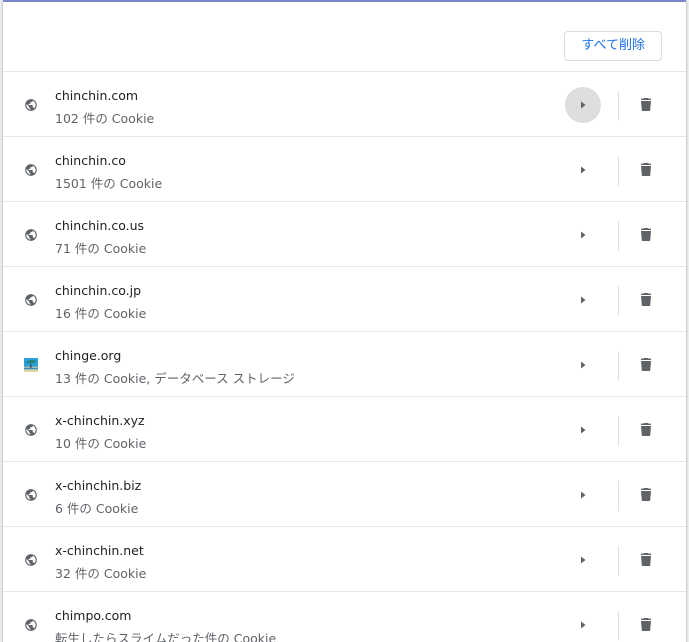 The width and height of the screenshot is (689, 642). I want to click on site-row: chimpo.com 転生したらスライムだった件の Cookie, so click(344, 616).